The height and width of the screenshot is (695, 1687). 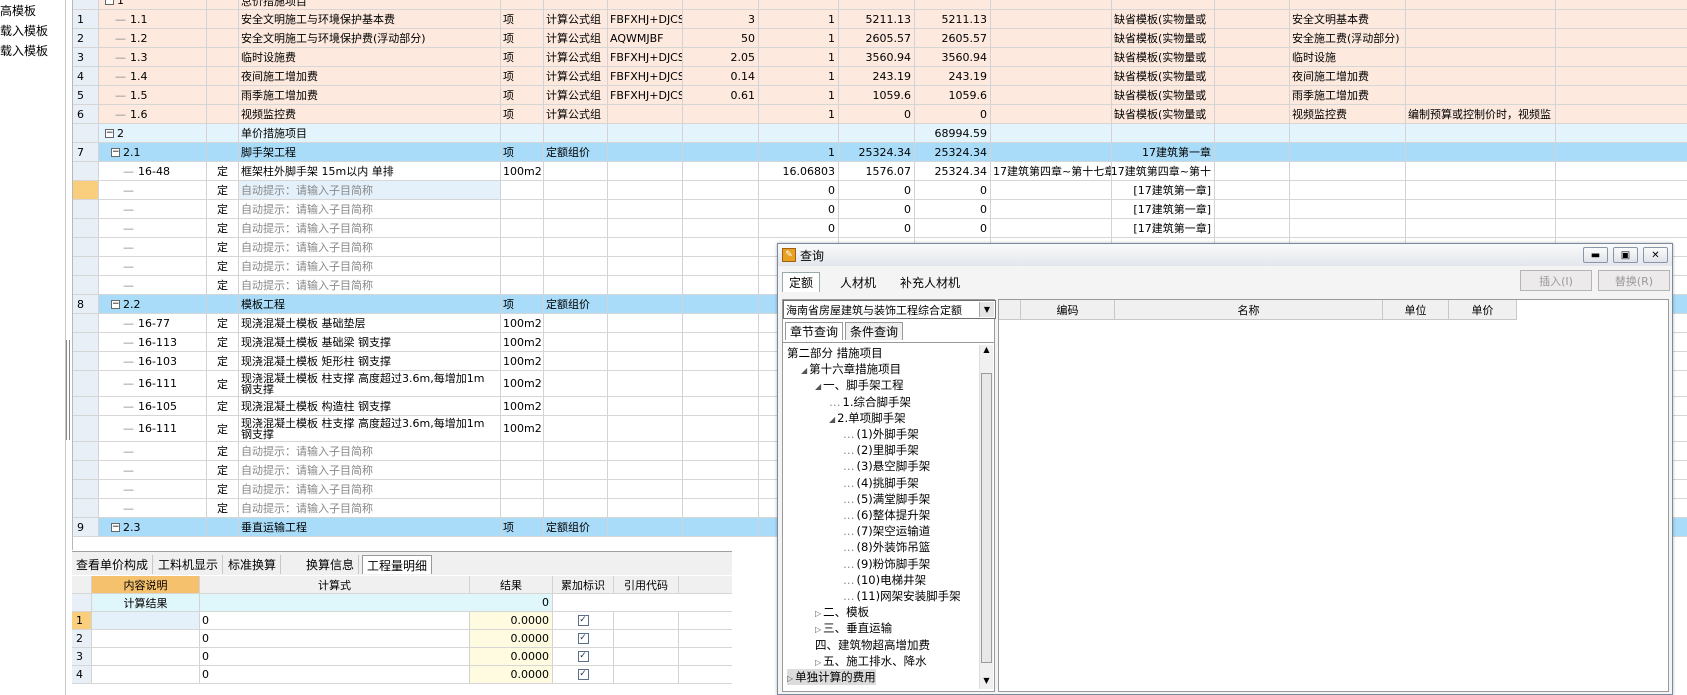 I want to click on tree-node: … (11)网架安装脚手架, so click(x=902, y=596).